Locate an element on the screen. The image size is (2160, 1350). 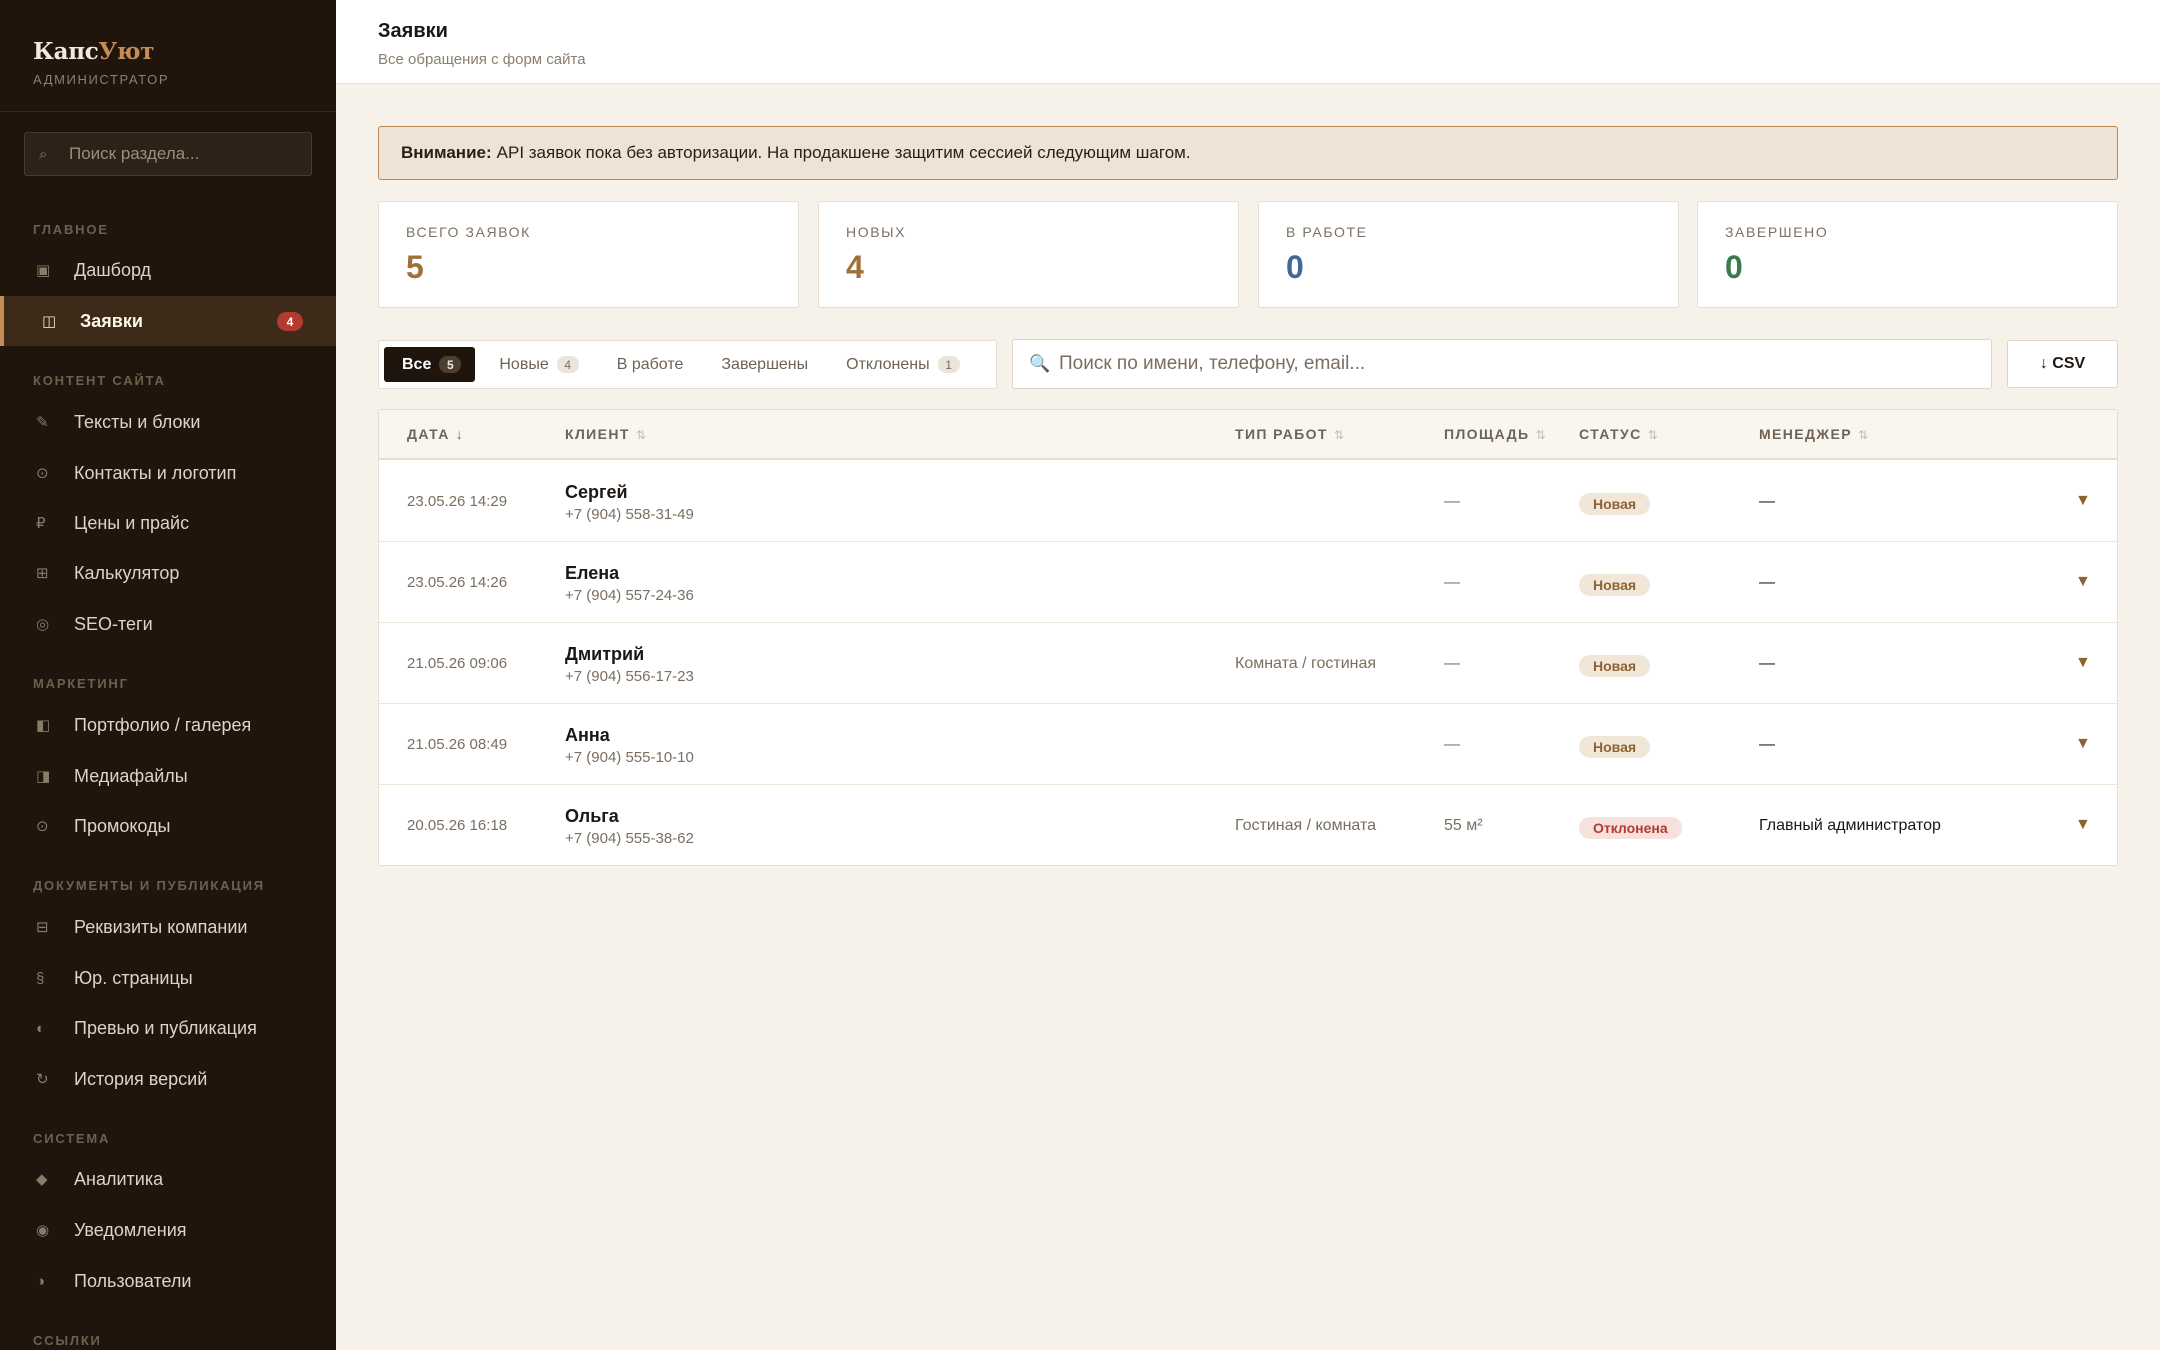
client-phone: +7 (904) 555-10-10 is located at coordinates (629, 757).